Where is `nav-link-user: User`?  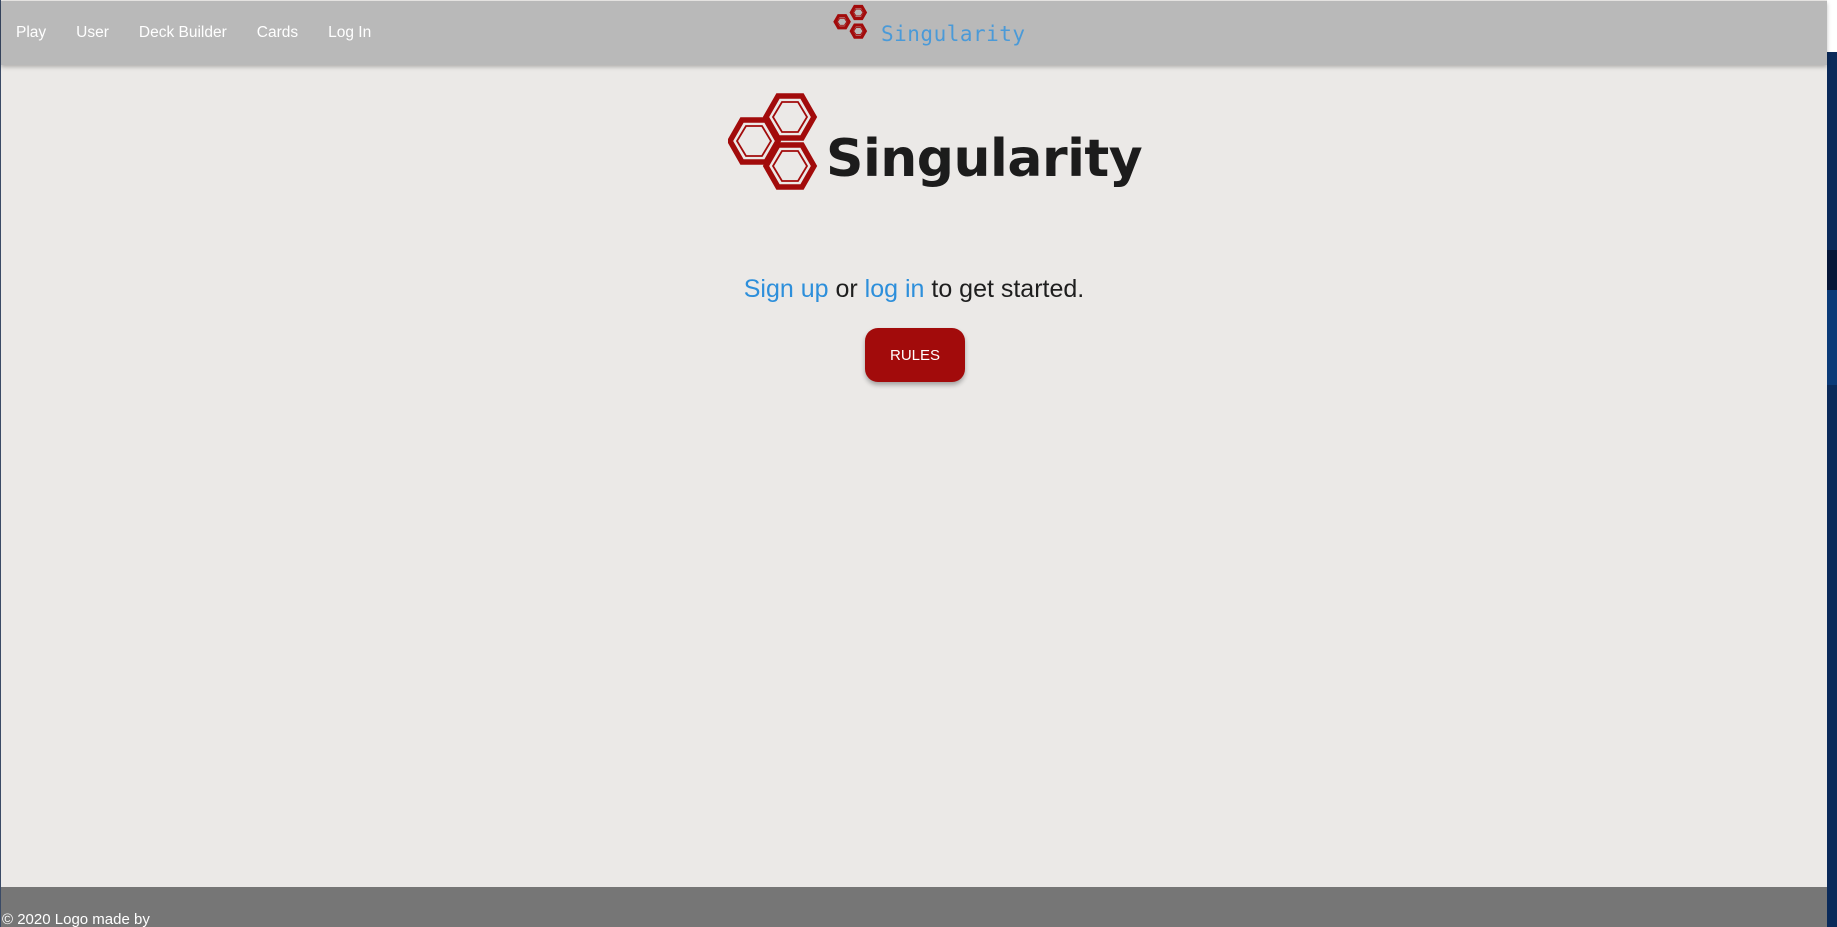
nav-link-user: User is located at coordinates (92, 33).